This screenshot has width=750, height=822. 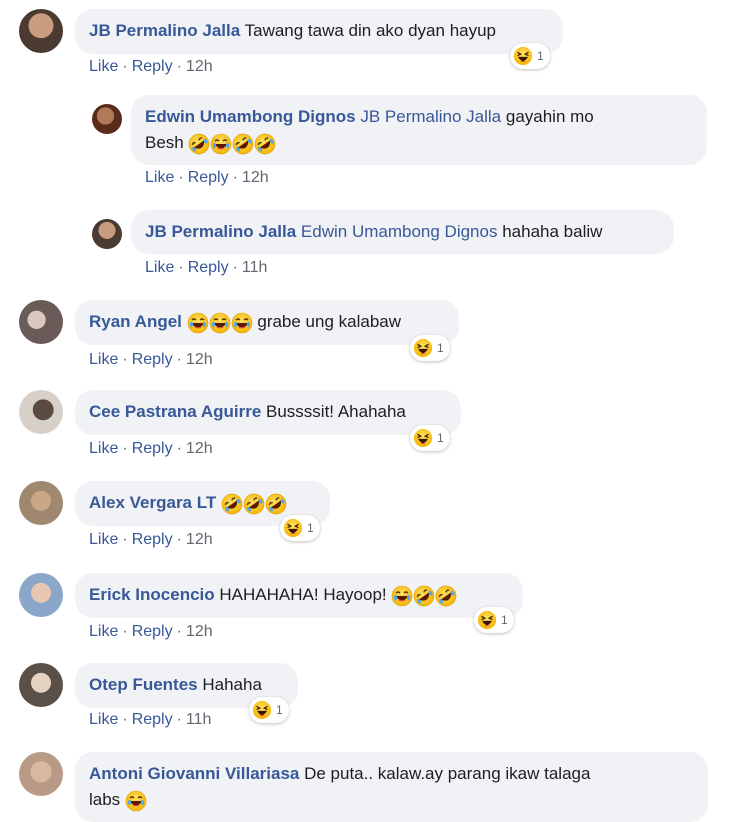 What do you see at coordinates (152, 594) in the screenshot?
I see `commenter-name: Erick Inocencio` at bounding box center [152, 594].